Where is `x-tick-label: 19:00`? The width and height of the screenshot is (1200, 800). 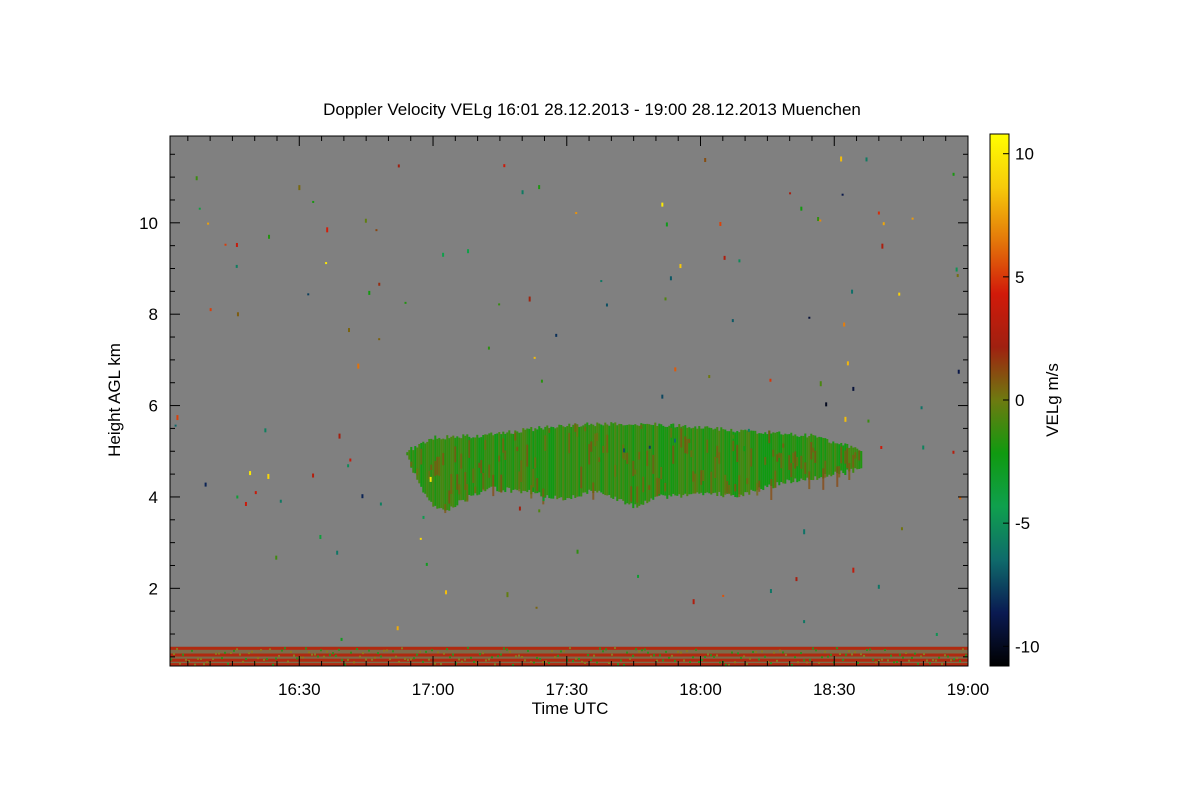
x-tick-label: 19:00 is located at coordinates (968, 689).